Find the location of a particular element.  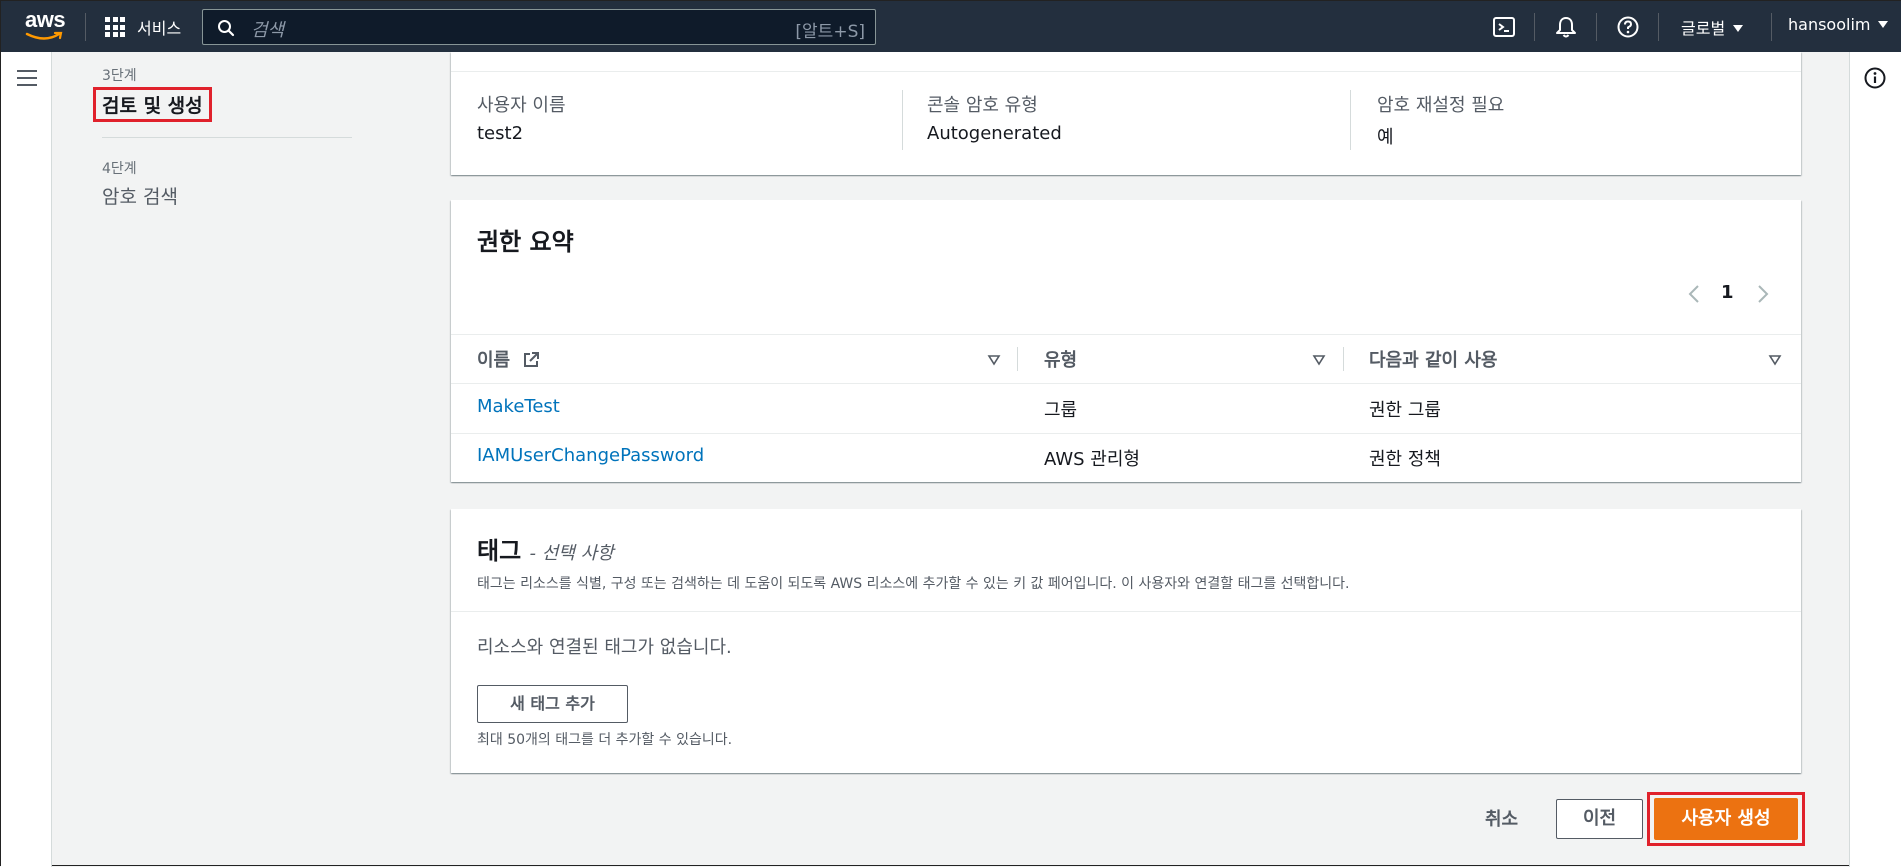

create-user-button: 사용자 생성 is located at coordinates (1726, 819).